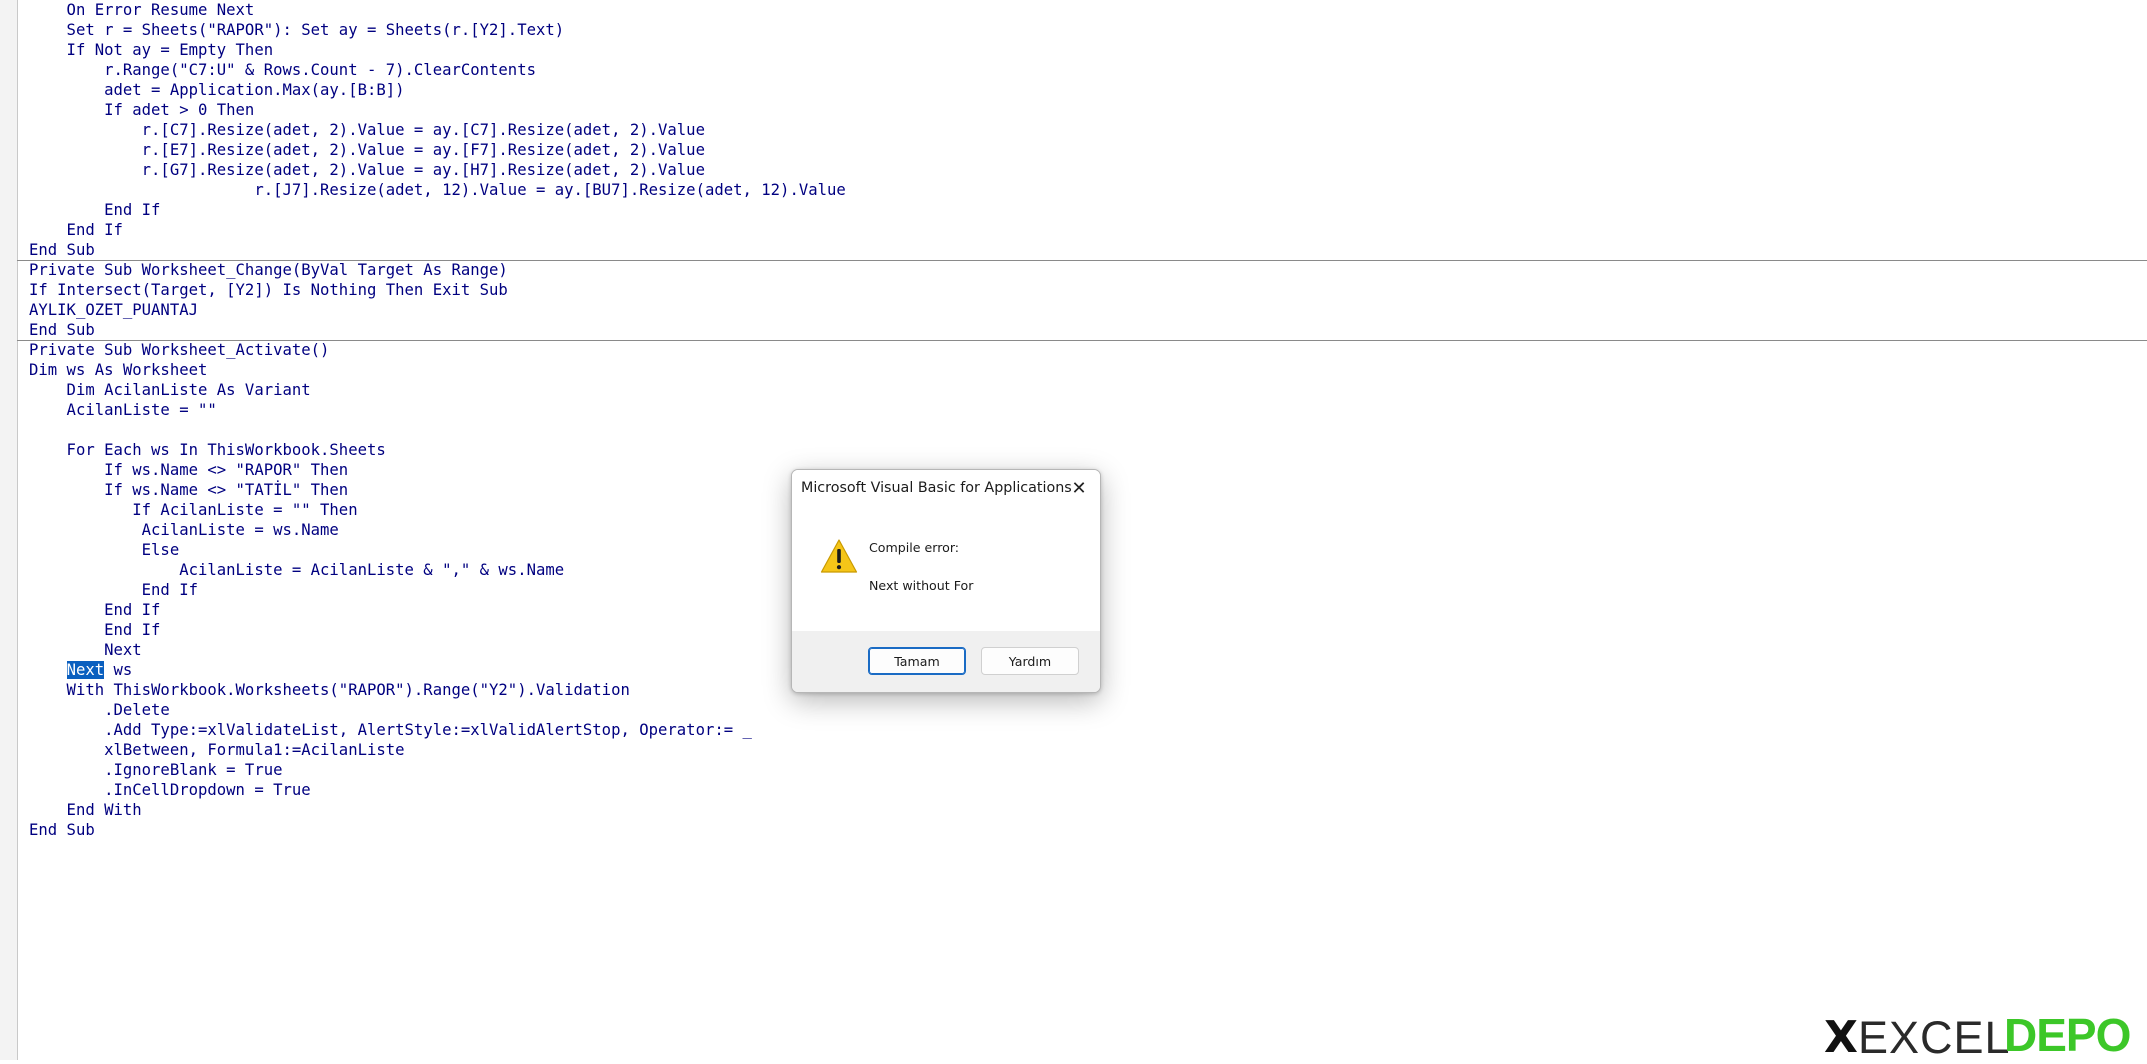 This screenshot has height=1064, width=2147. Describe the element at coordinates (216, 90) in the screenshot. I see `code-line: adet = Application.Max(ay.[B:B])` at that location.